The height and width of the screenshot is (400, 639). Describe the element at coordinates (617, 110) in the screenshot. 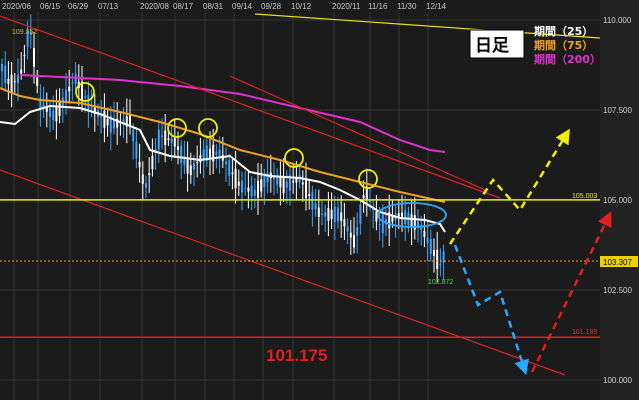

I see `y-tick-107500: 107.500` at that location.